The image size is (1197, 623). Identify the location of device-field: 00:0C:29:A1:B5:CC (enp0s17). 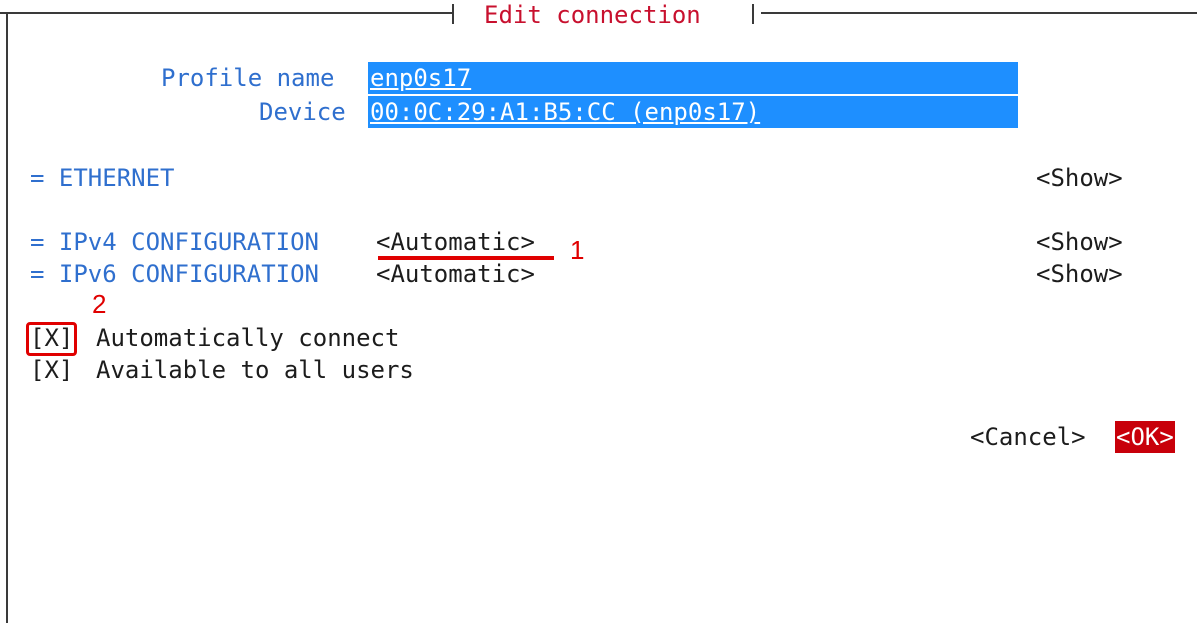
(693, 112).